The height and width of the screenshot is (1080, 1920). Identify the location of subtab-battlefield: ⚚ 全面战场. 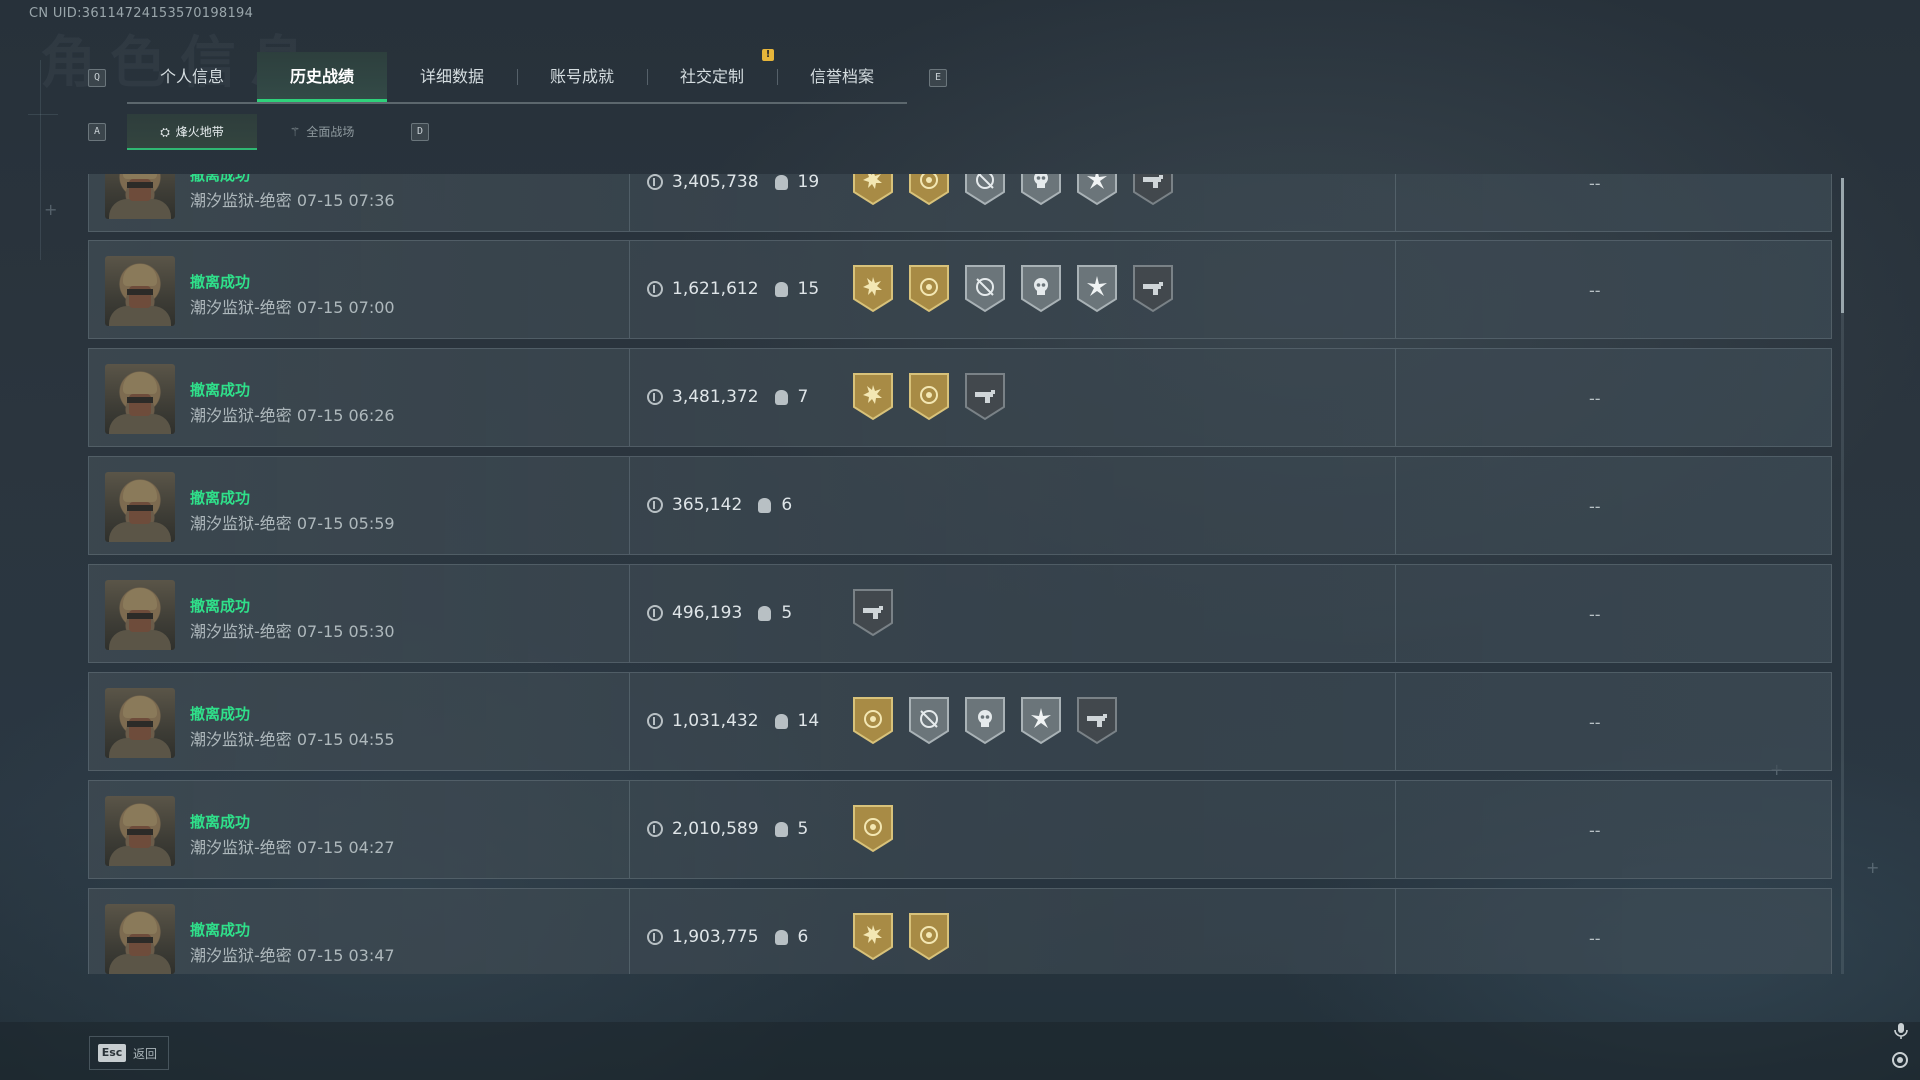
(322, 132).